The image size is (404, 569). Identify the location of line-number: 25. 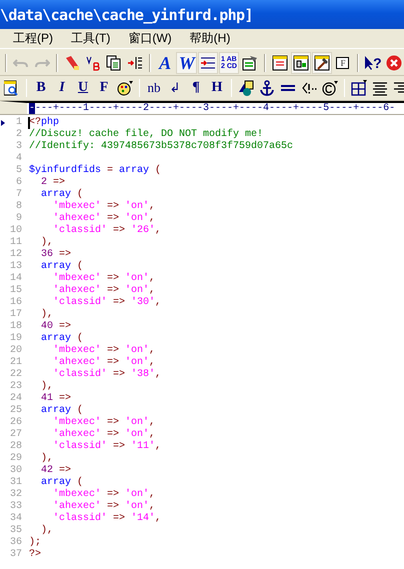
(15, 411).